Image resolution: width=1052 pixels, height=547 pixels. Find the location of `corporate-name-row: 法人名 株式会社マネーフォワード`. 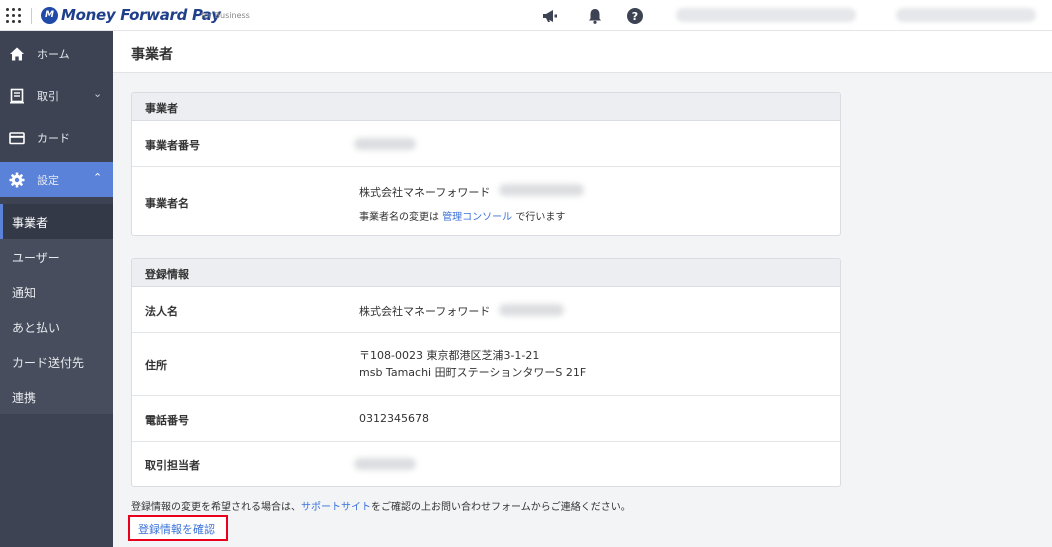

corporate-name-row: 法人名 株式会社マネーフォワード is located at coordinates (486, 310).